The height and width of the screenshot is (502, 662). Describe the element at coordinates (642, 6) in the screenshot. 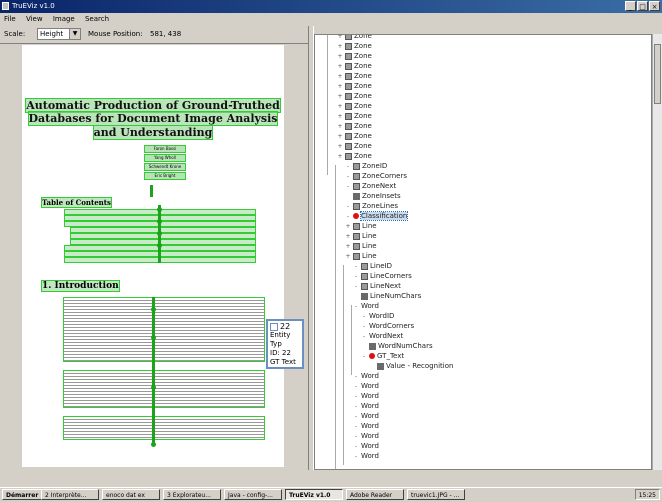

I see `maximize-button: □` at that location.